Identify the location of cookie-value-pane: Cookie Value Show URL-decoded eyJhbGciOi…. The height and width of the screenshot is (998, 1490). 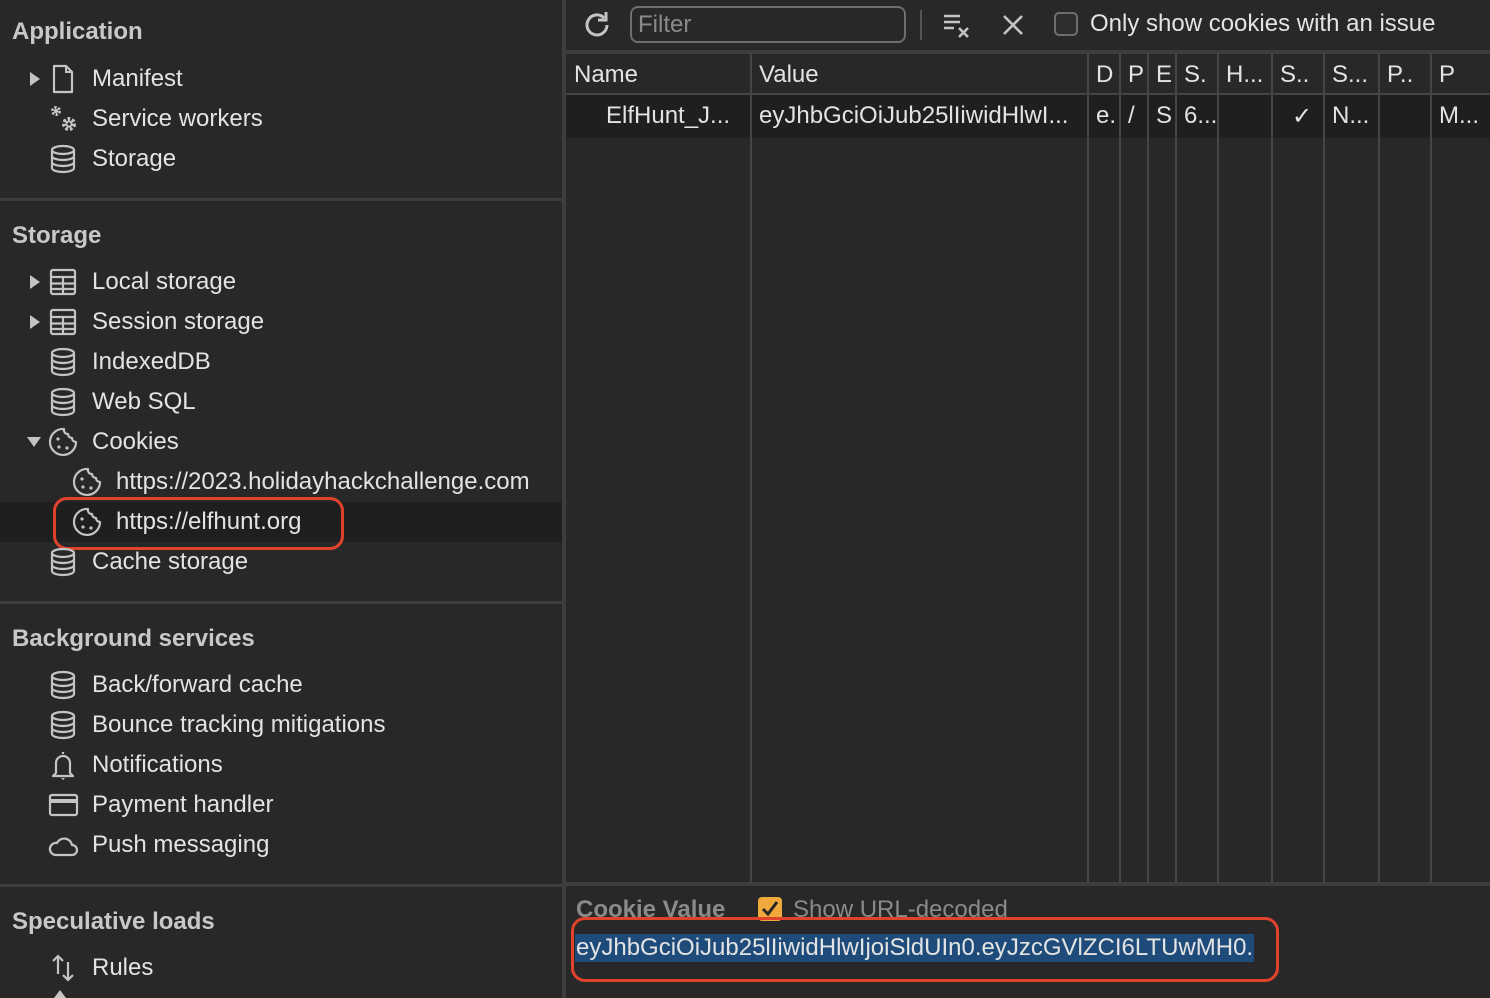
(1028, 942).